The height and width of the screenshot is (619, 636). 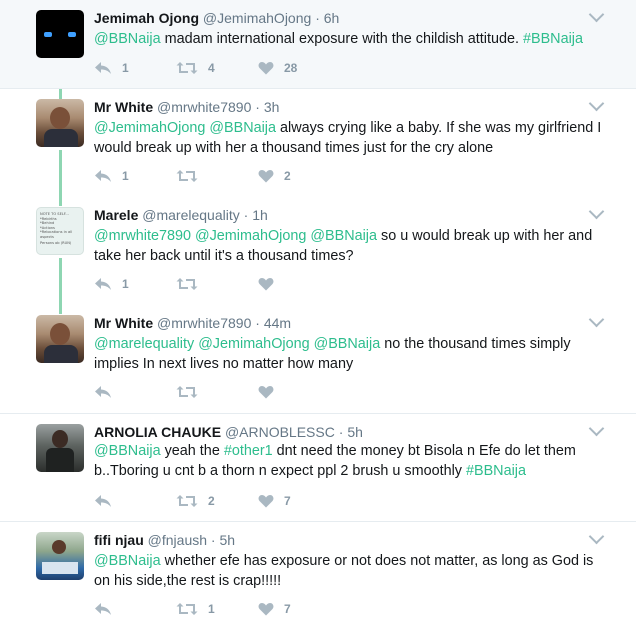 I want to click on user-handle: @JemimahOjong, so click(x=257, y=18).